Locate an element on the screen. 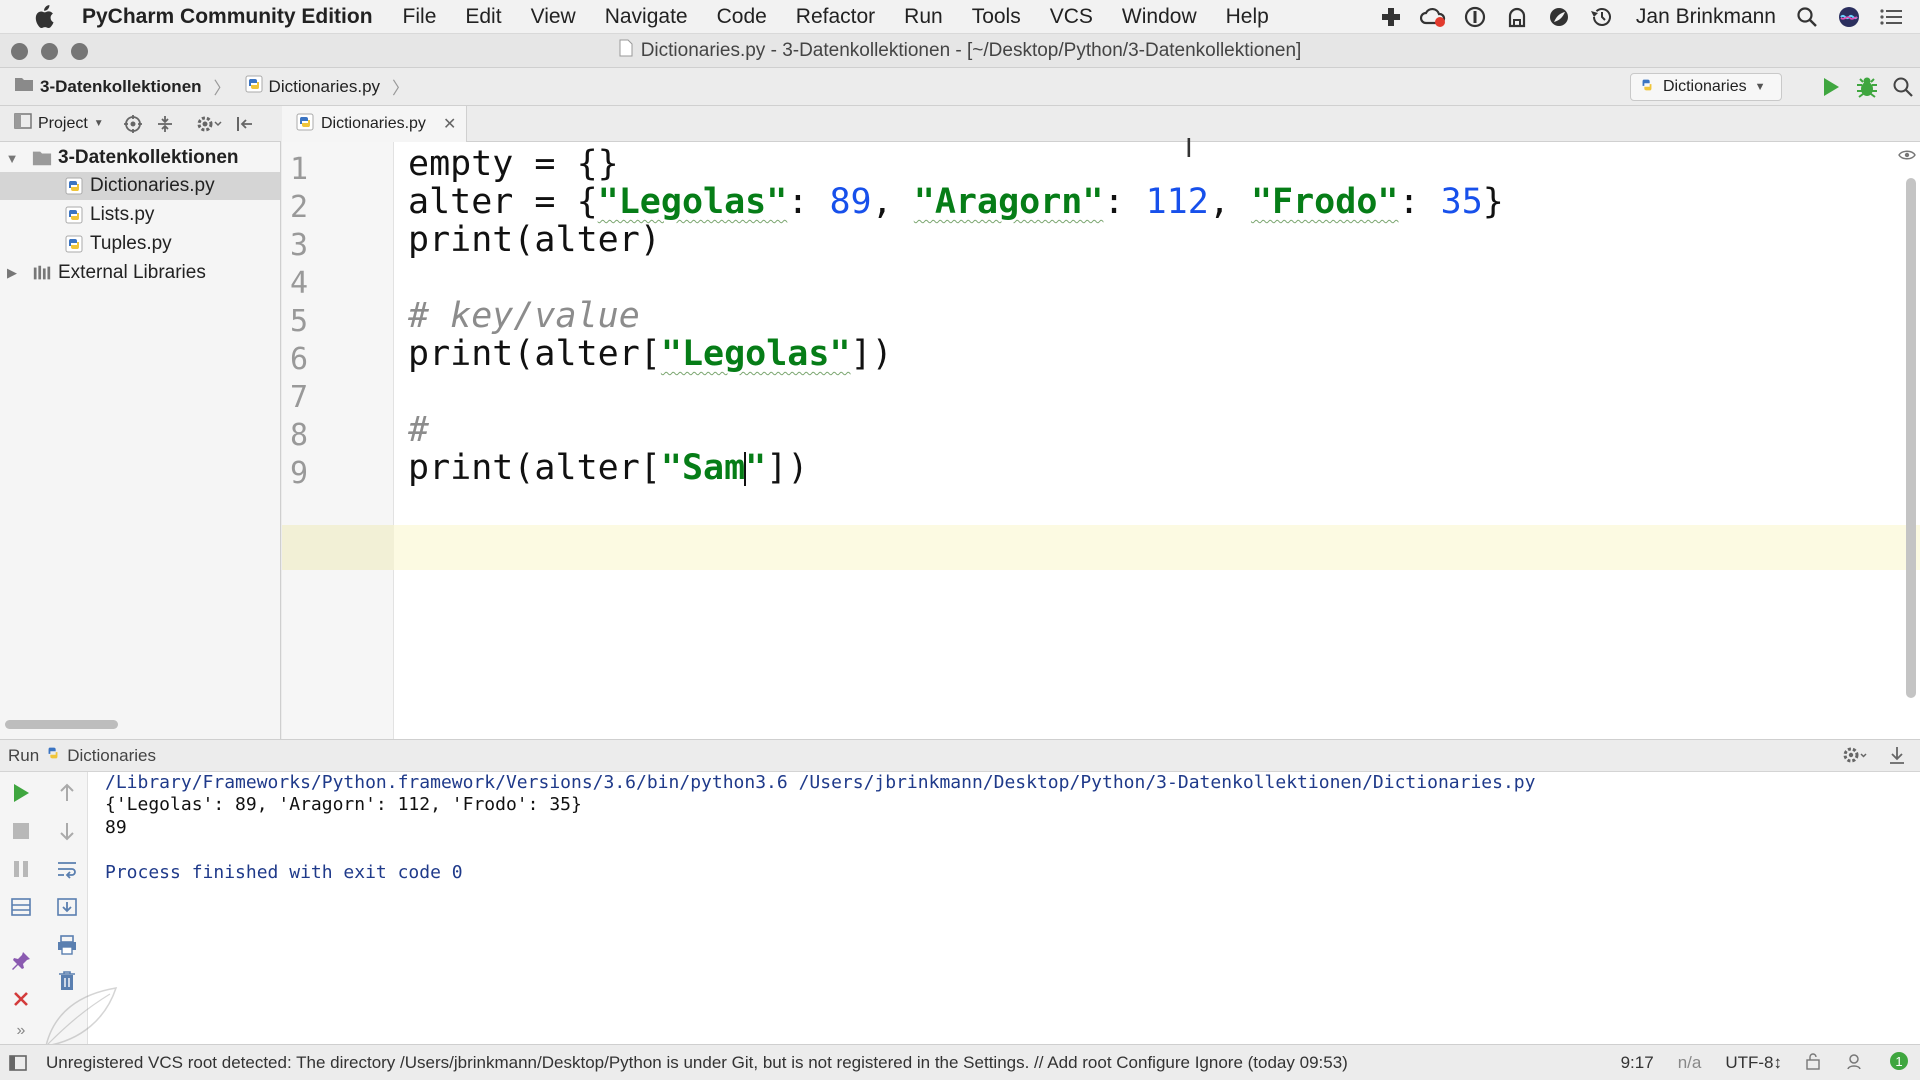  print-icon is located at coordinates (67, 945).